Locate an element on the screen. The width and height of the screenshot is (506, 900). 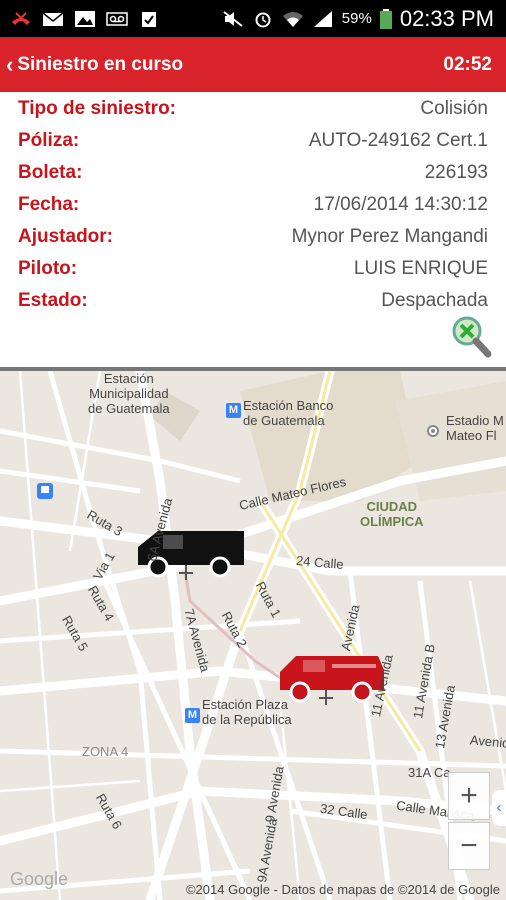
back-button: ‹ Siniestro en curso is located at coordinates (91, 64).